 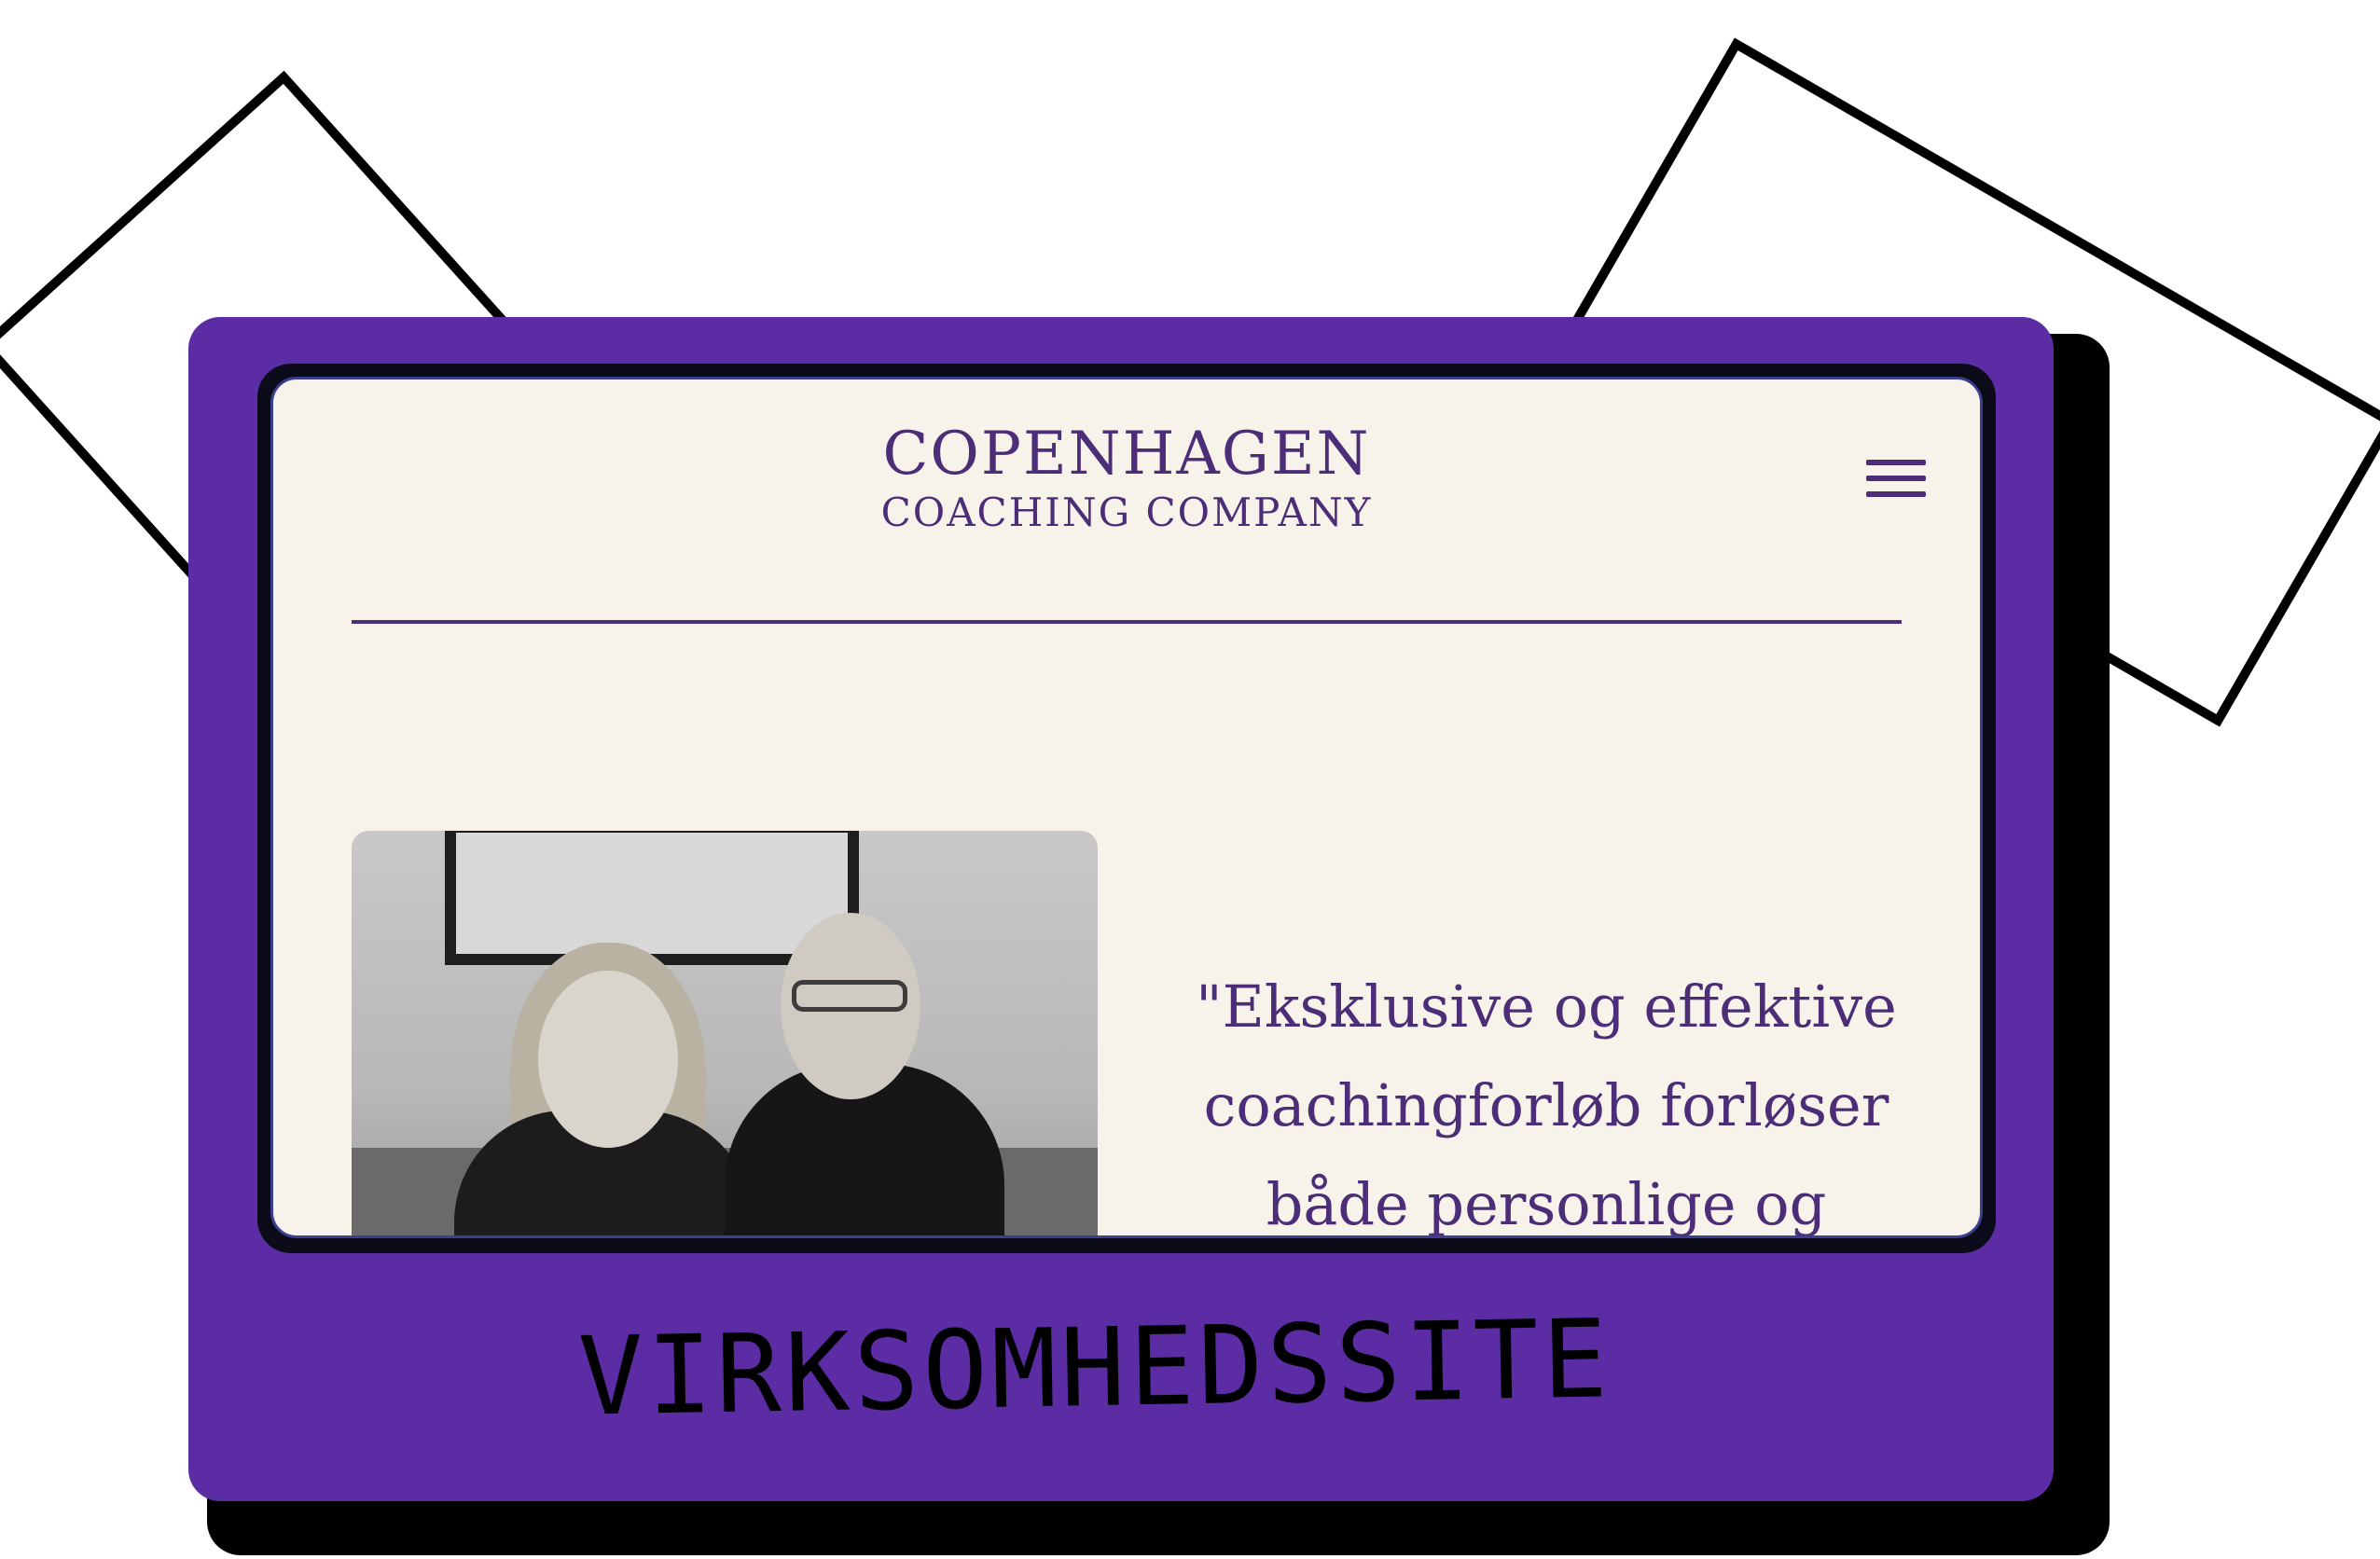 I want to click on coaches-photo, so click(x=725, y=1033).